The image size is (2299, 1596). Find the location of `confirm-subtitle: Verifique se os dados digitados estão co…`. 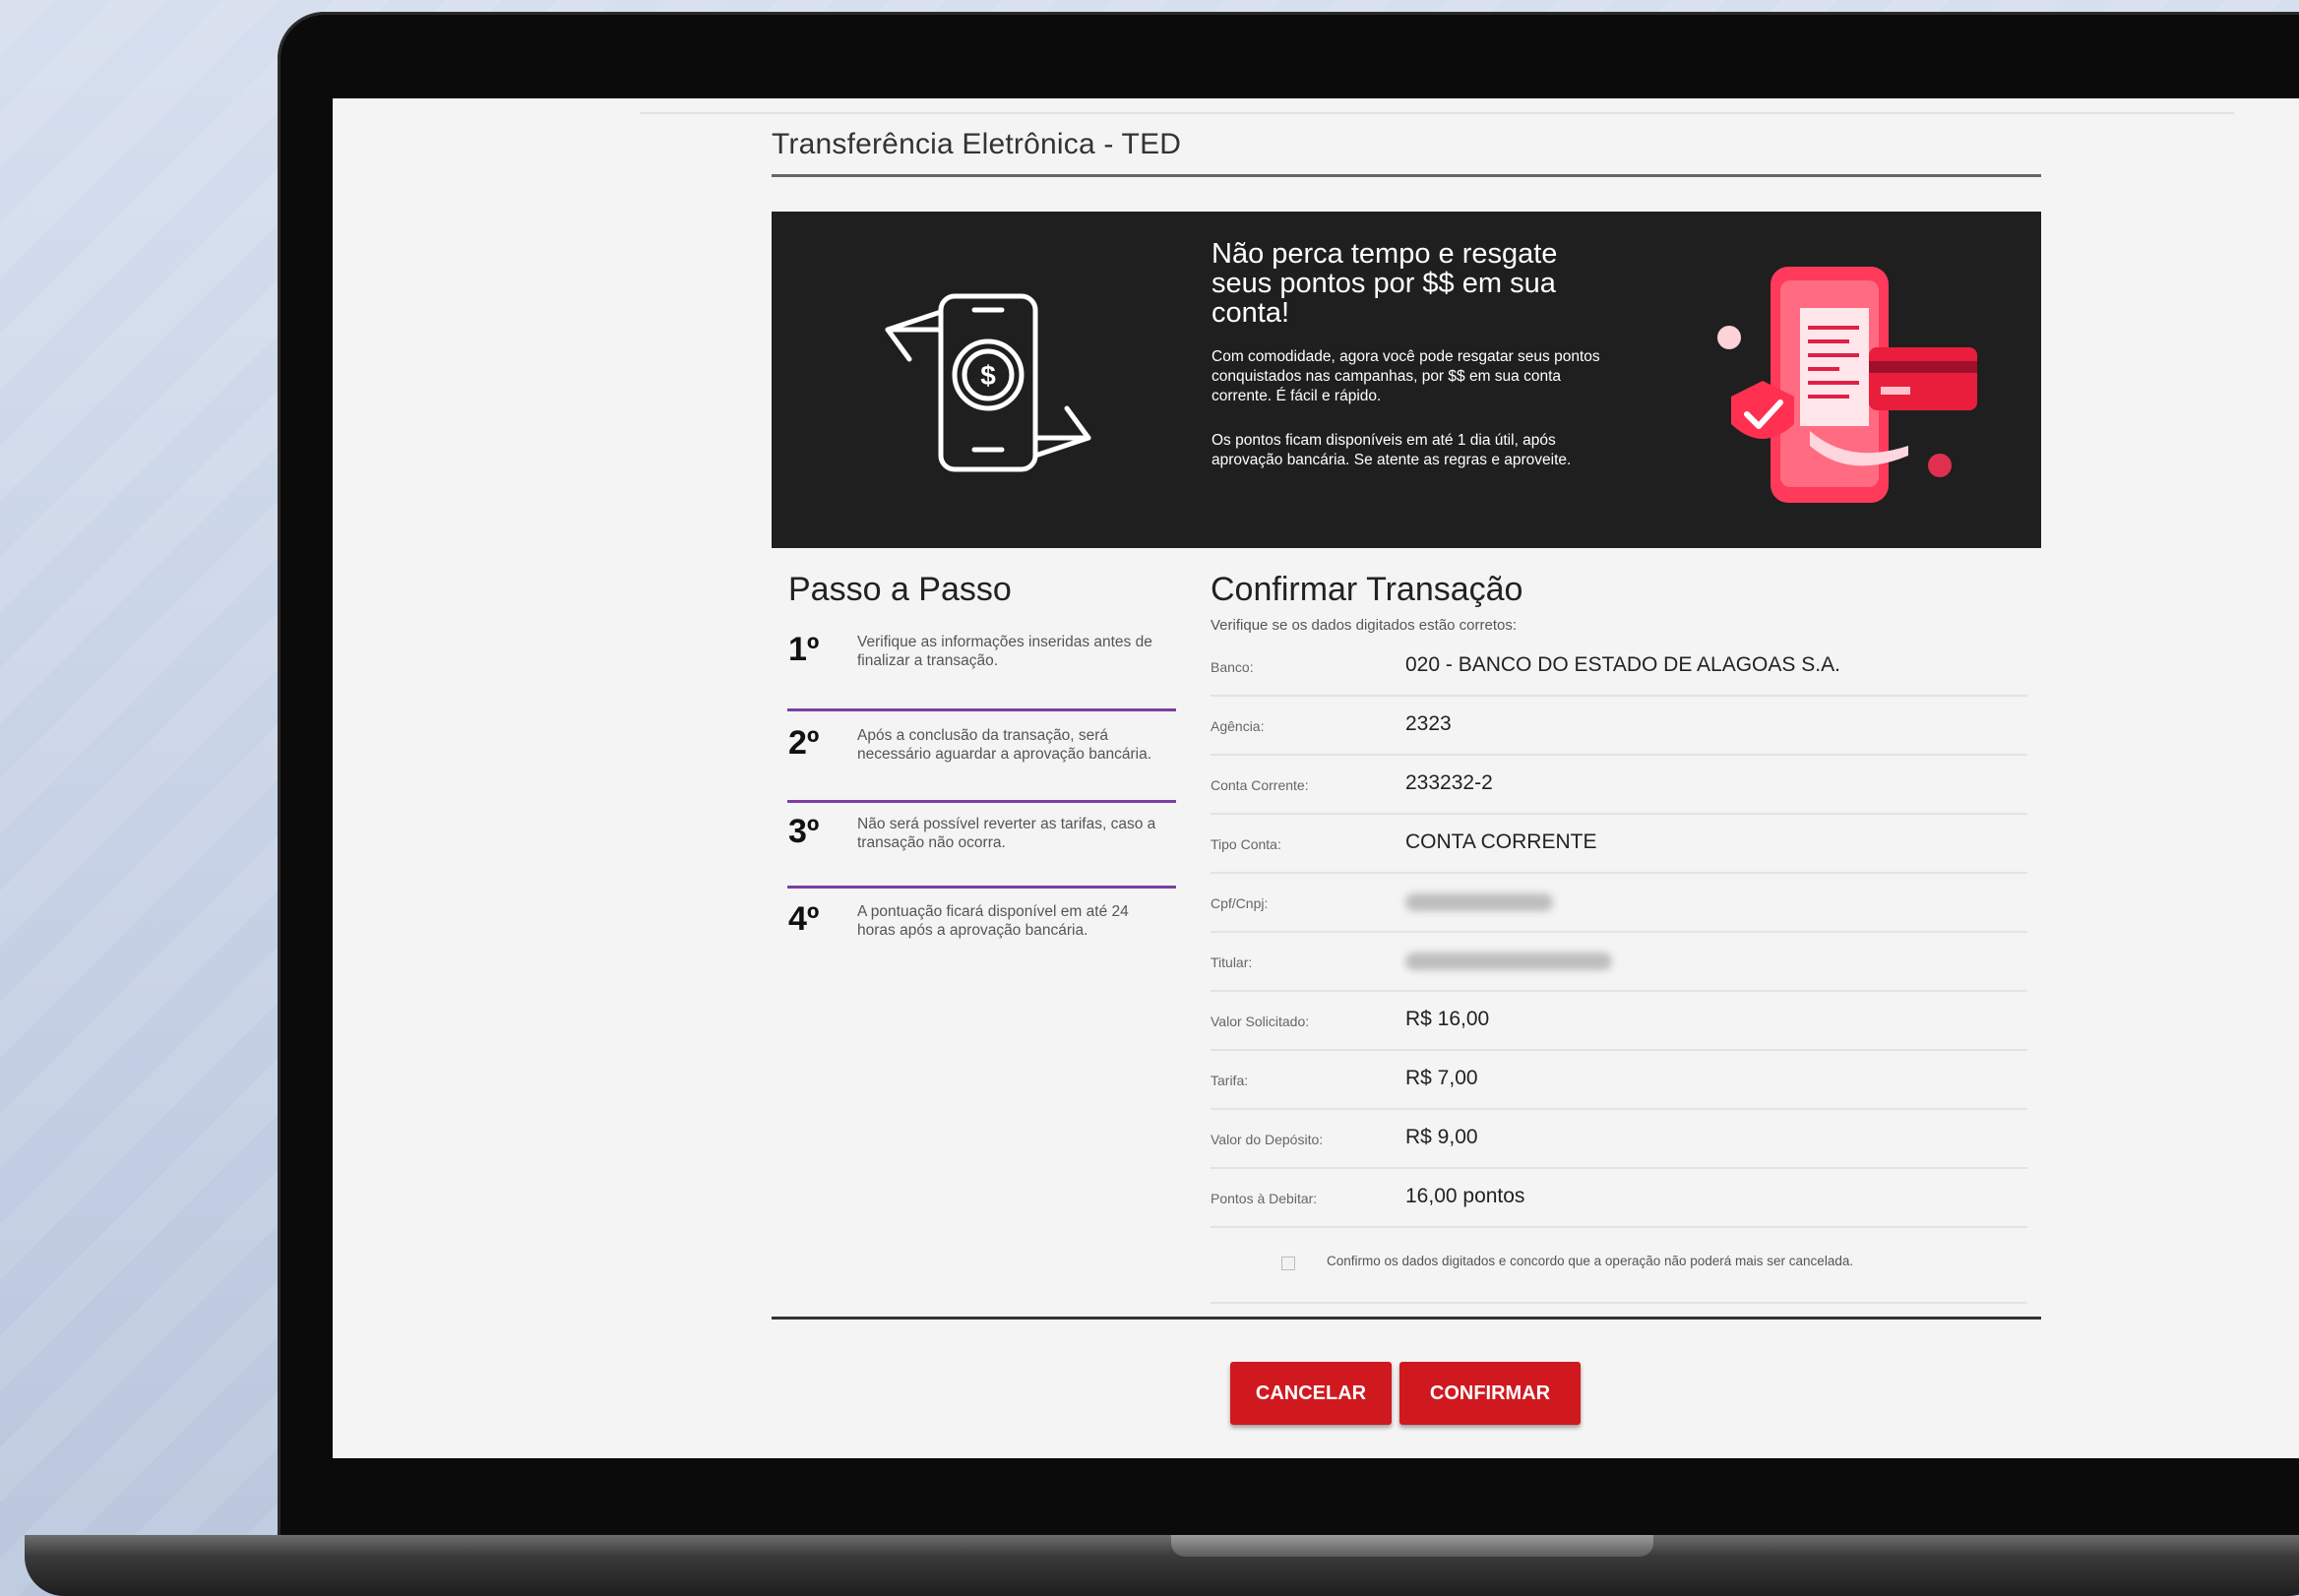

confirm-subtitle: Verifique se os dados digitados estão co… is located at coordinates (1364, 625).